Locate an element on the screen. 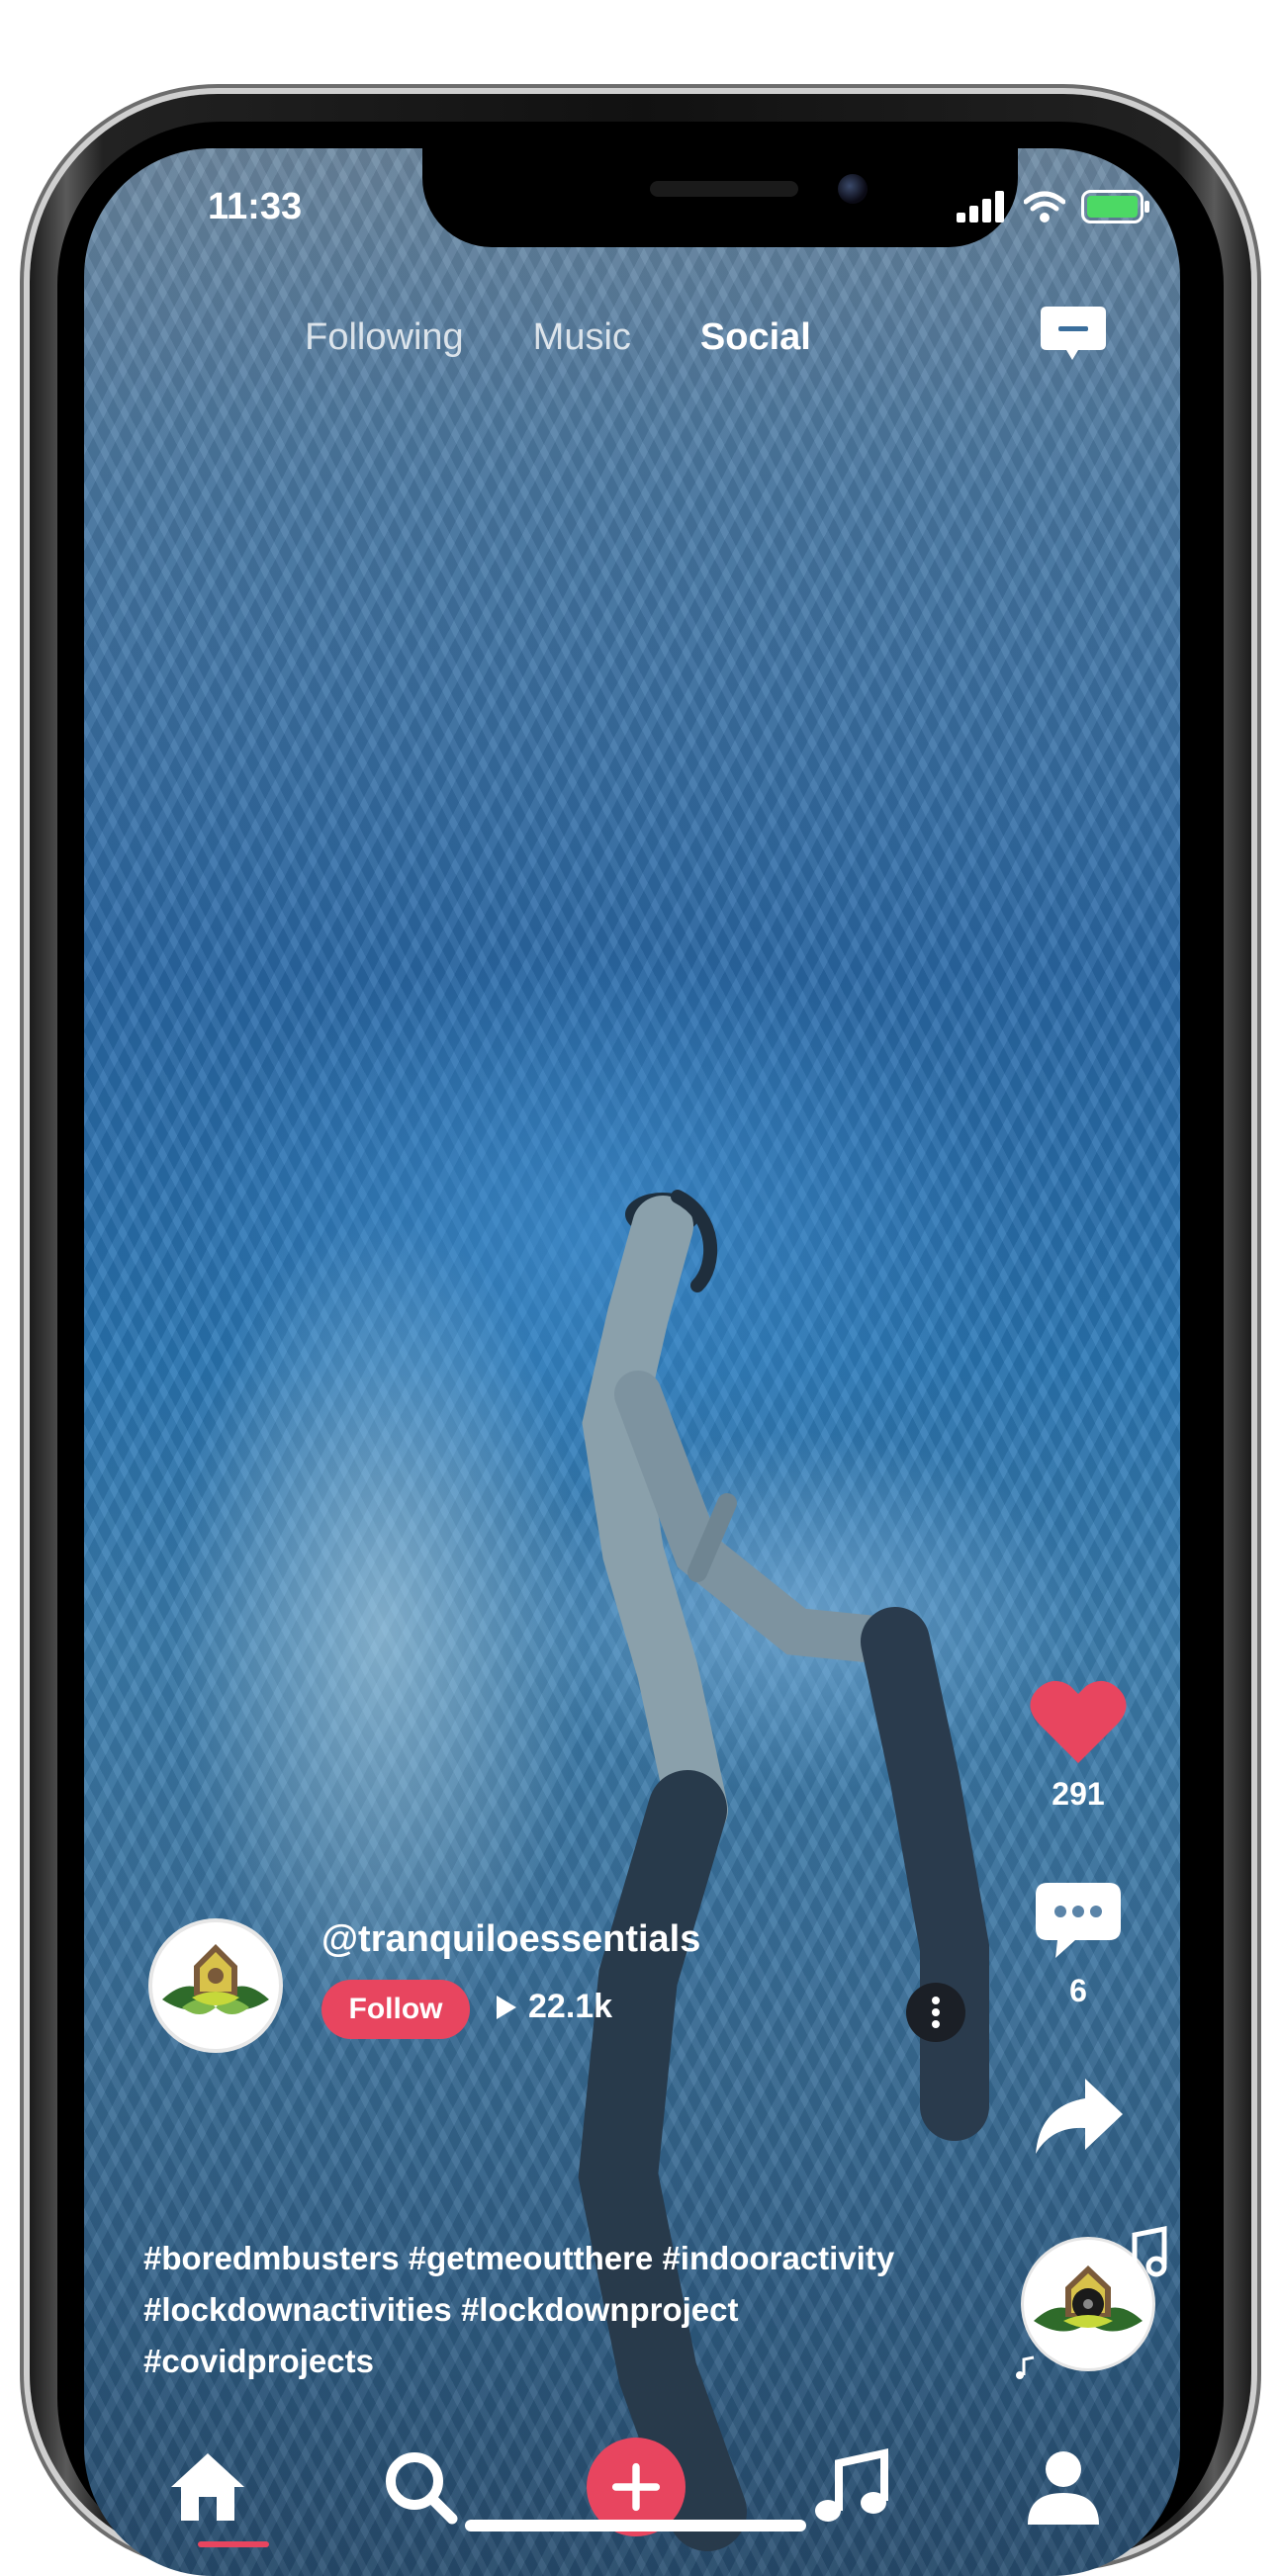 This screenshot has width=1281, height=2576. nav-profile is located at coordinates (1063, 2487).